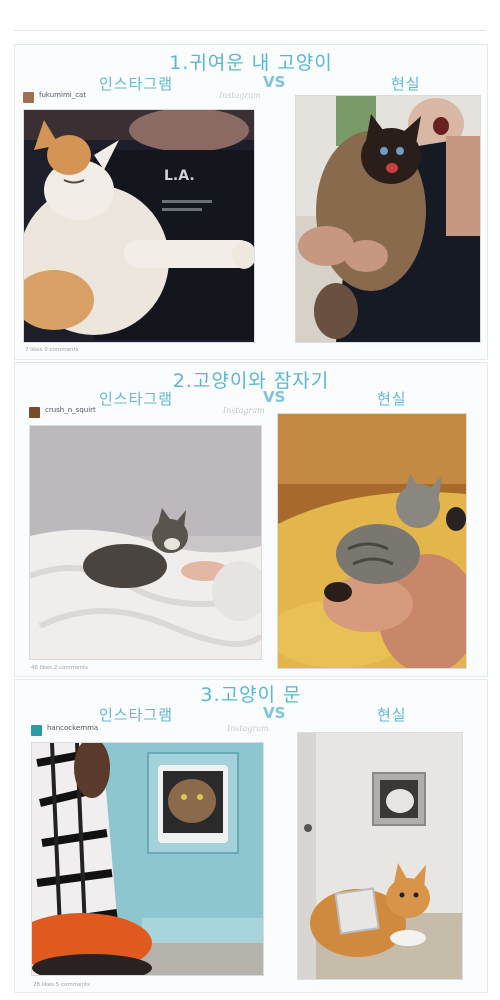 The image size is (500, 1000). I want to click on instagram-post-header: crush_n_squirt Instagram, so click(147, 413).